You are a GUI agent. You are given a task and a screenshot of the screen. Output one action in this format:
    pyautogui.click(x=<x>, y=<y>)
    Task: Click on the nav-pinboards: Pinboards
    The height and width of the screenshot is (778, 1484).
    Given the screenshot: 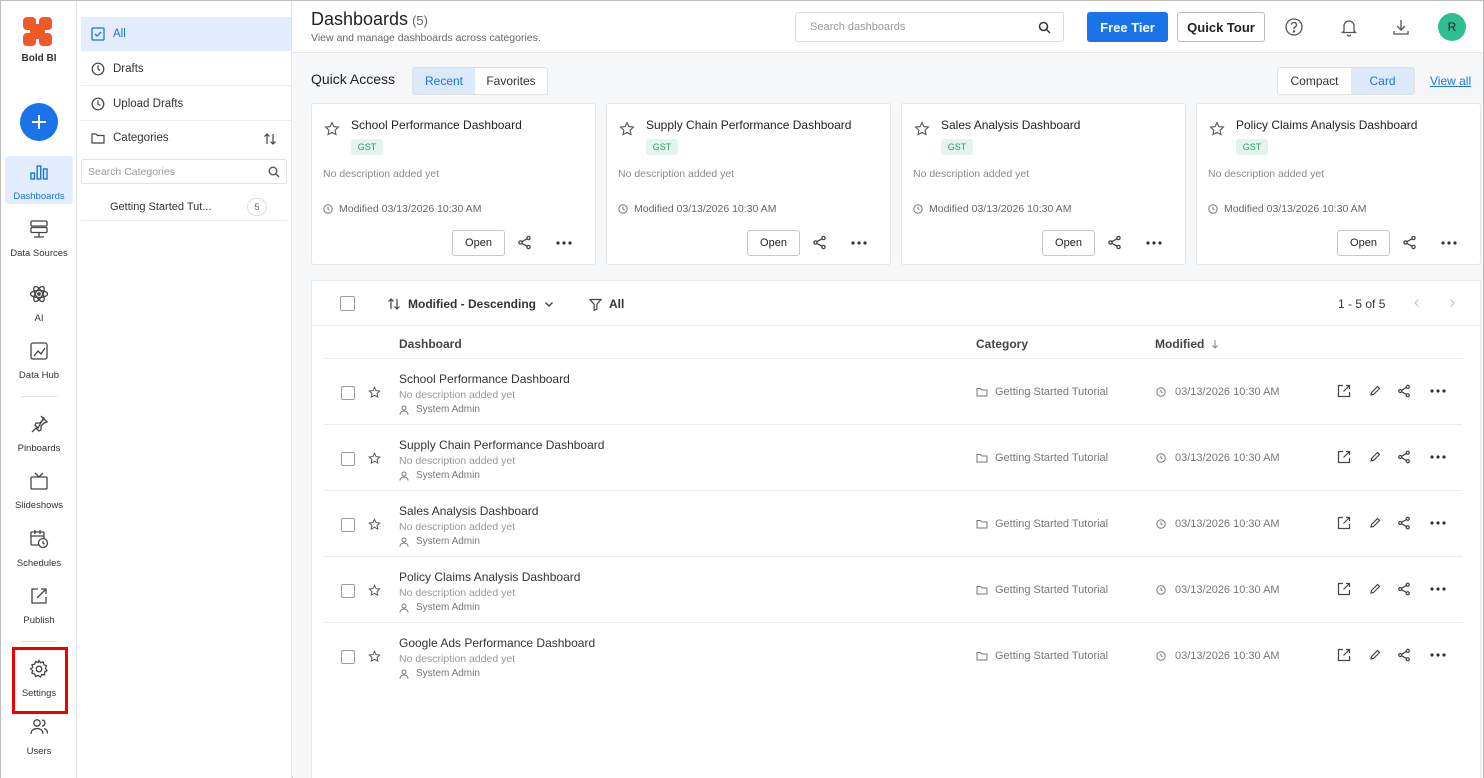 What is the action you would take?
    pyautogui.click(x=39, y=432)
    